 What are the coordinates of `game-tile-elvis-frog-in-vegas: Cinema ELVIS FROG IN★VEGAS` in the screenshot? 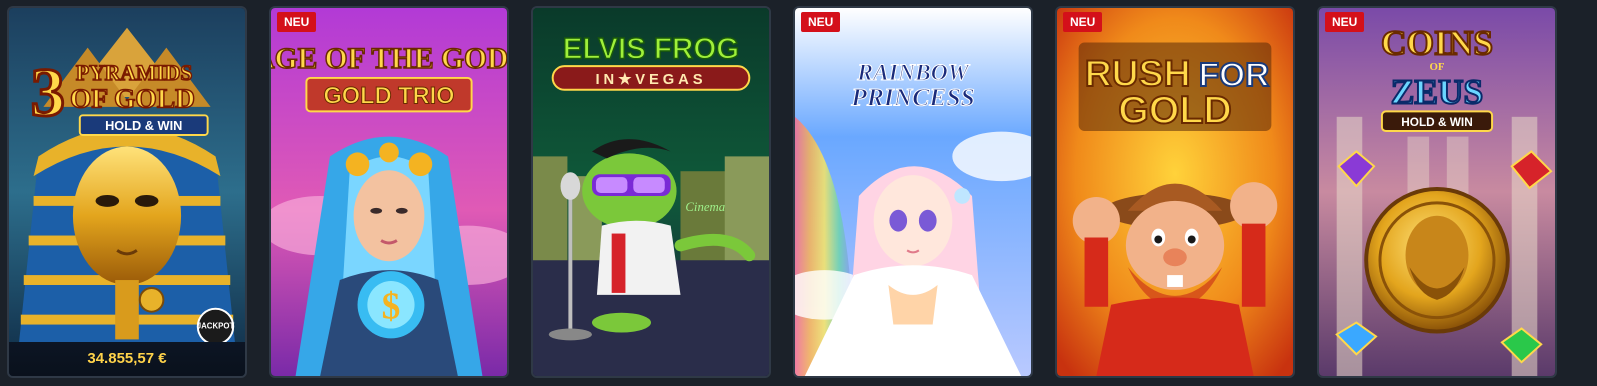 It's located at (651, 192).